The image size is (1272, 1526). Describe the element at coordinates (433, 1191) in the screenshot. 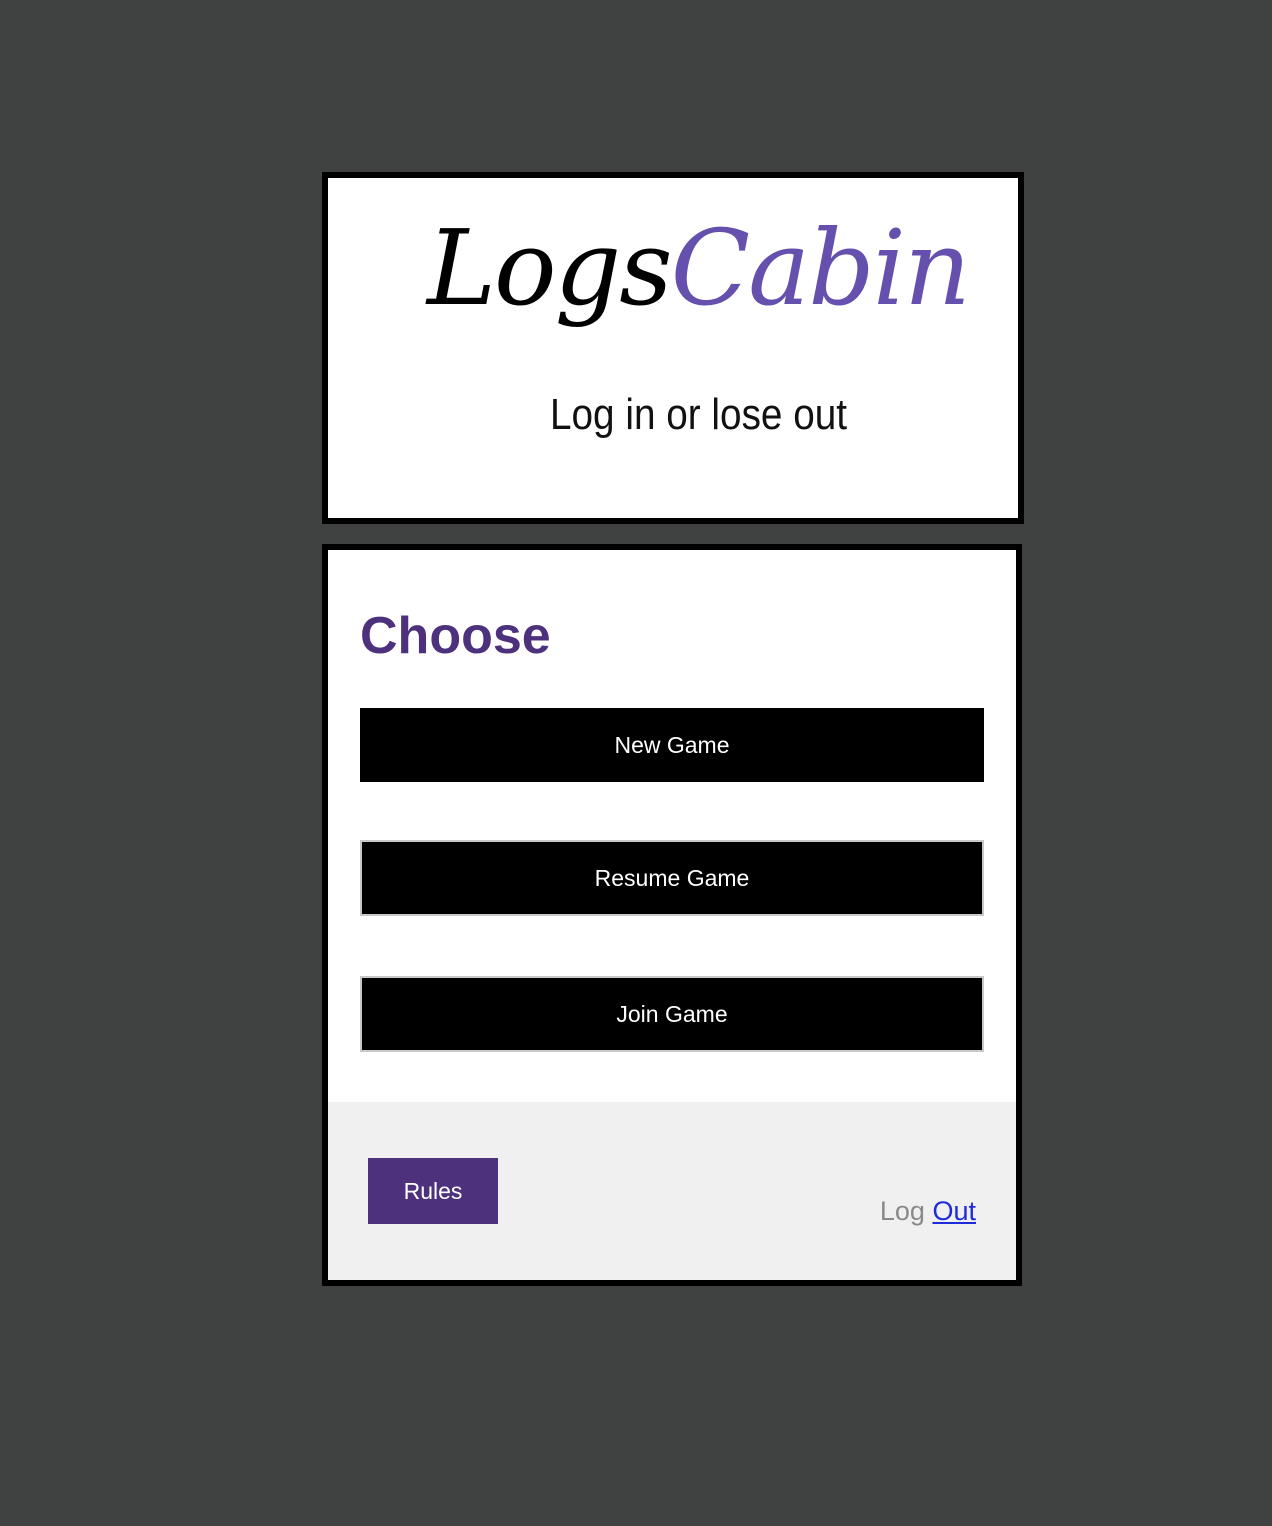

I see `rules-button: Rules` at that location.